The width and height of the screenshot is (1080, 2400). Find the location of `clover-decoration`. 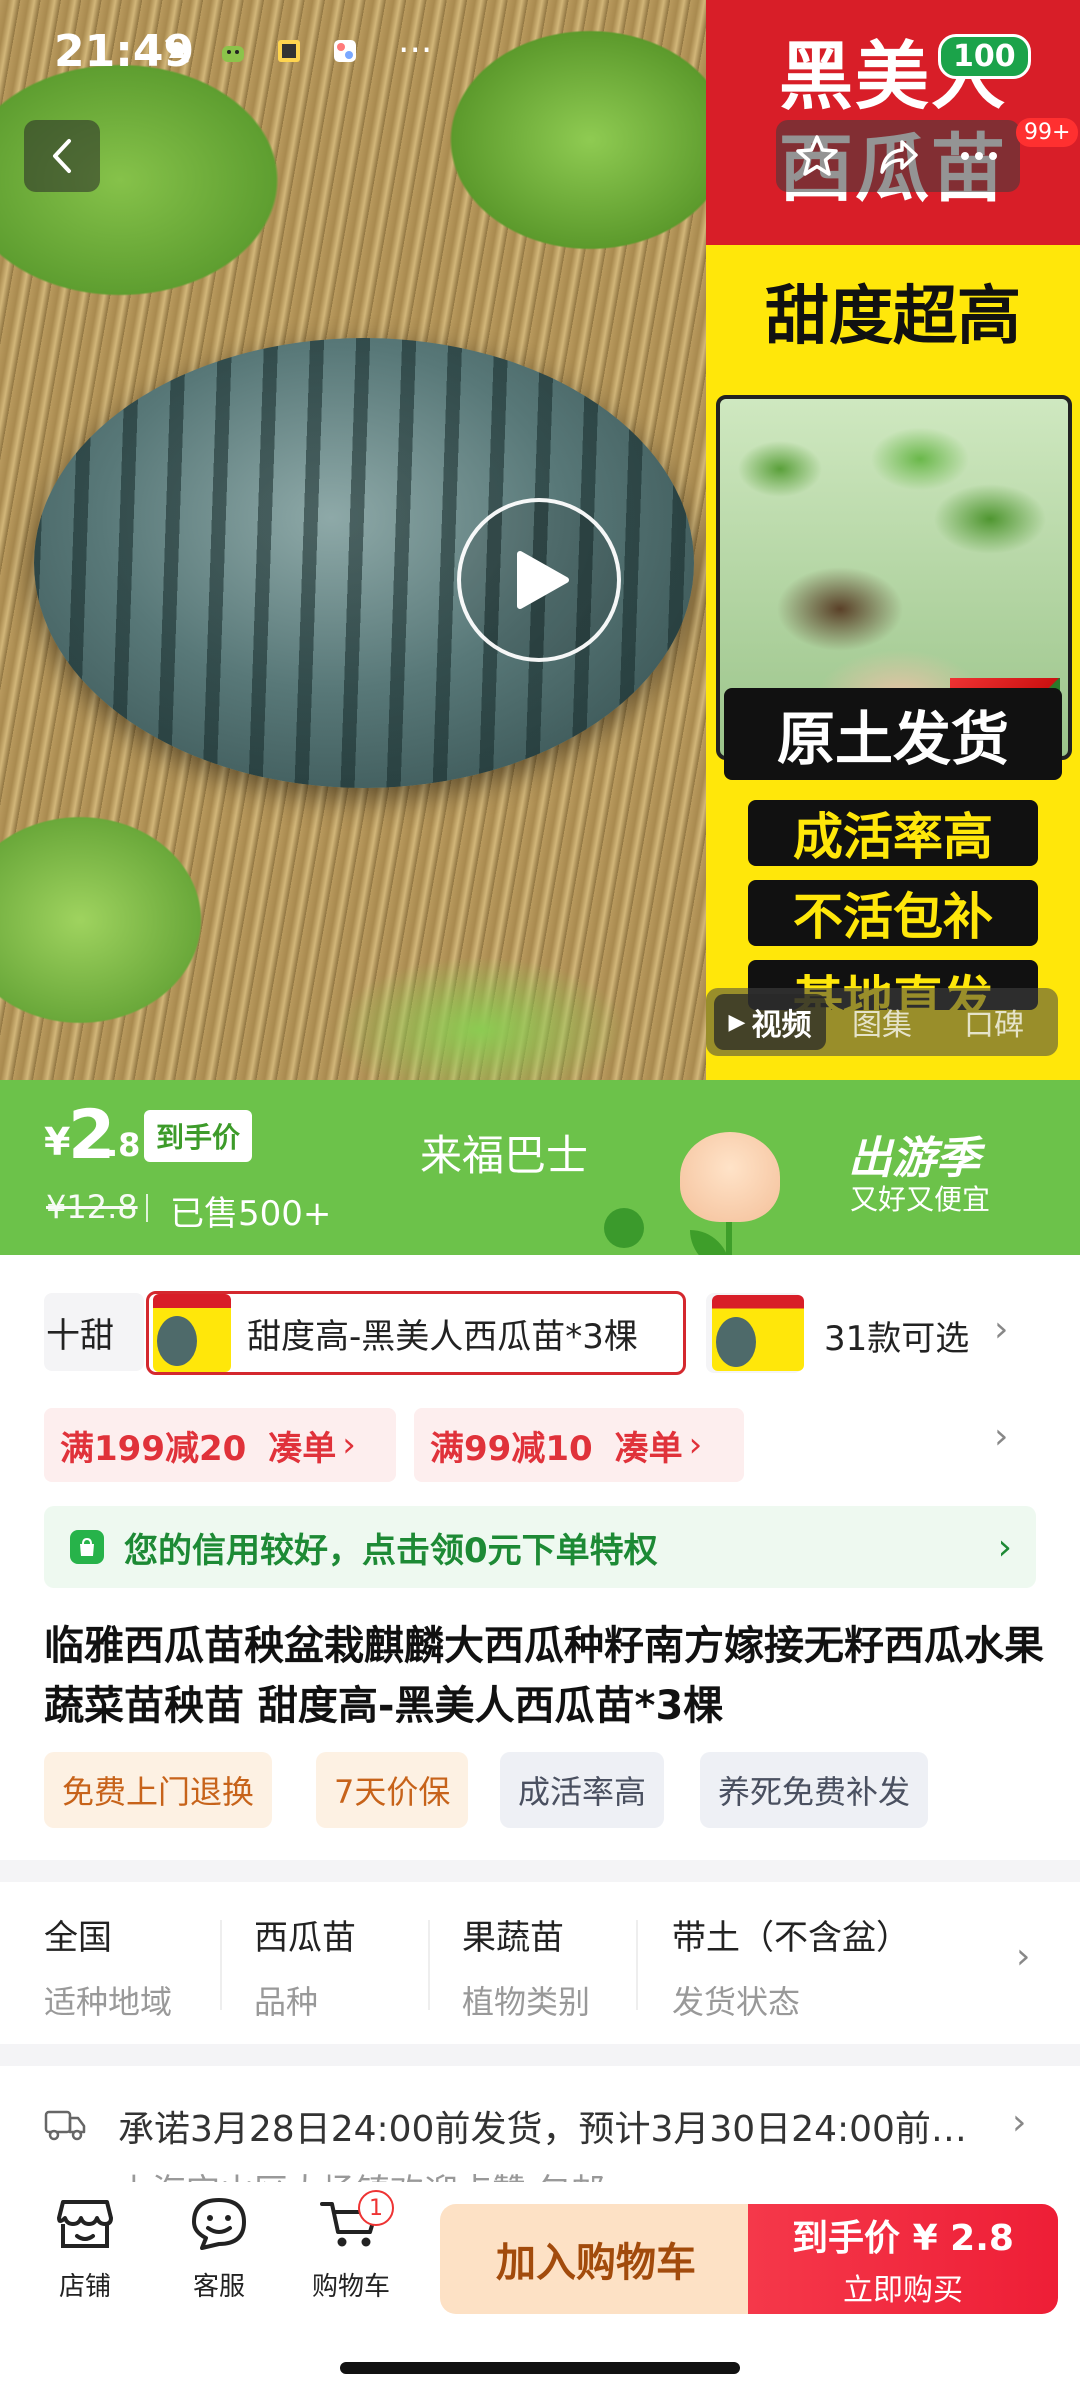

clover-decoration is located at coordinates (624, 1228).